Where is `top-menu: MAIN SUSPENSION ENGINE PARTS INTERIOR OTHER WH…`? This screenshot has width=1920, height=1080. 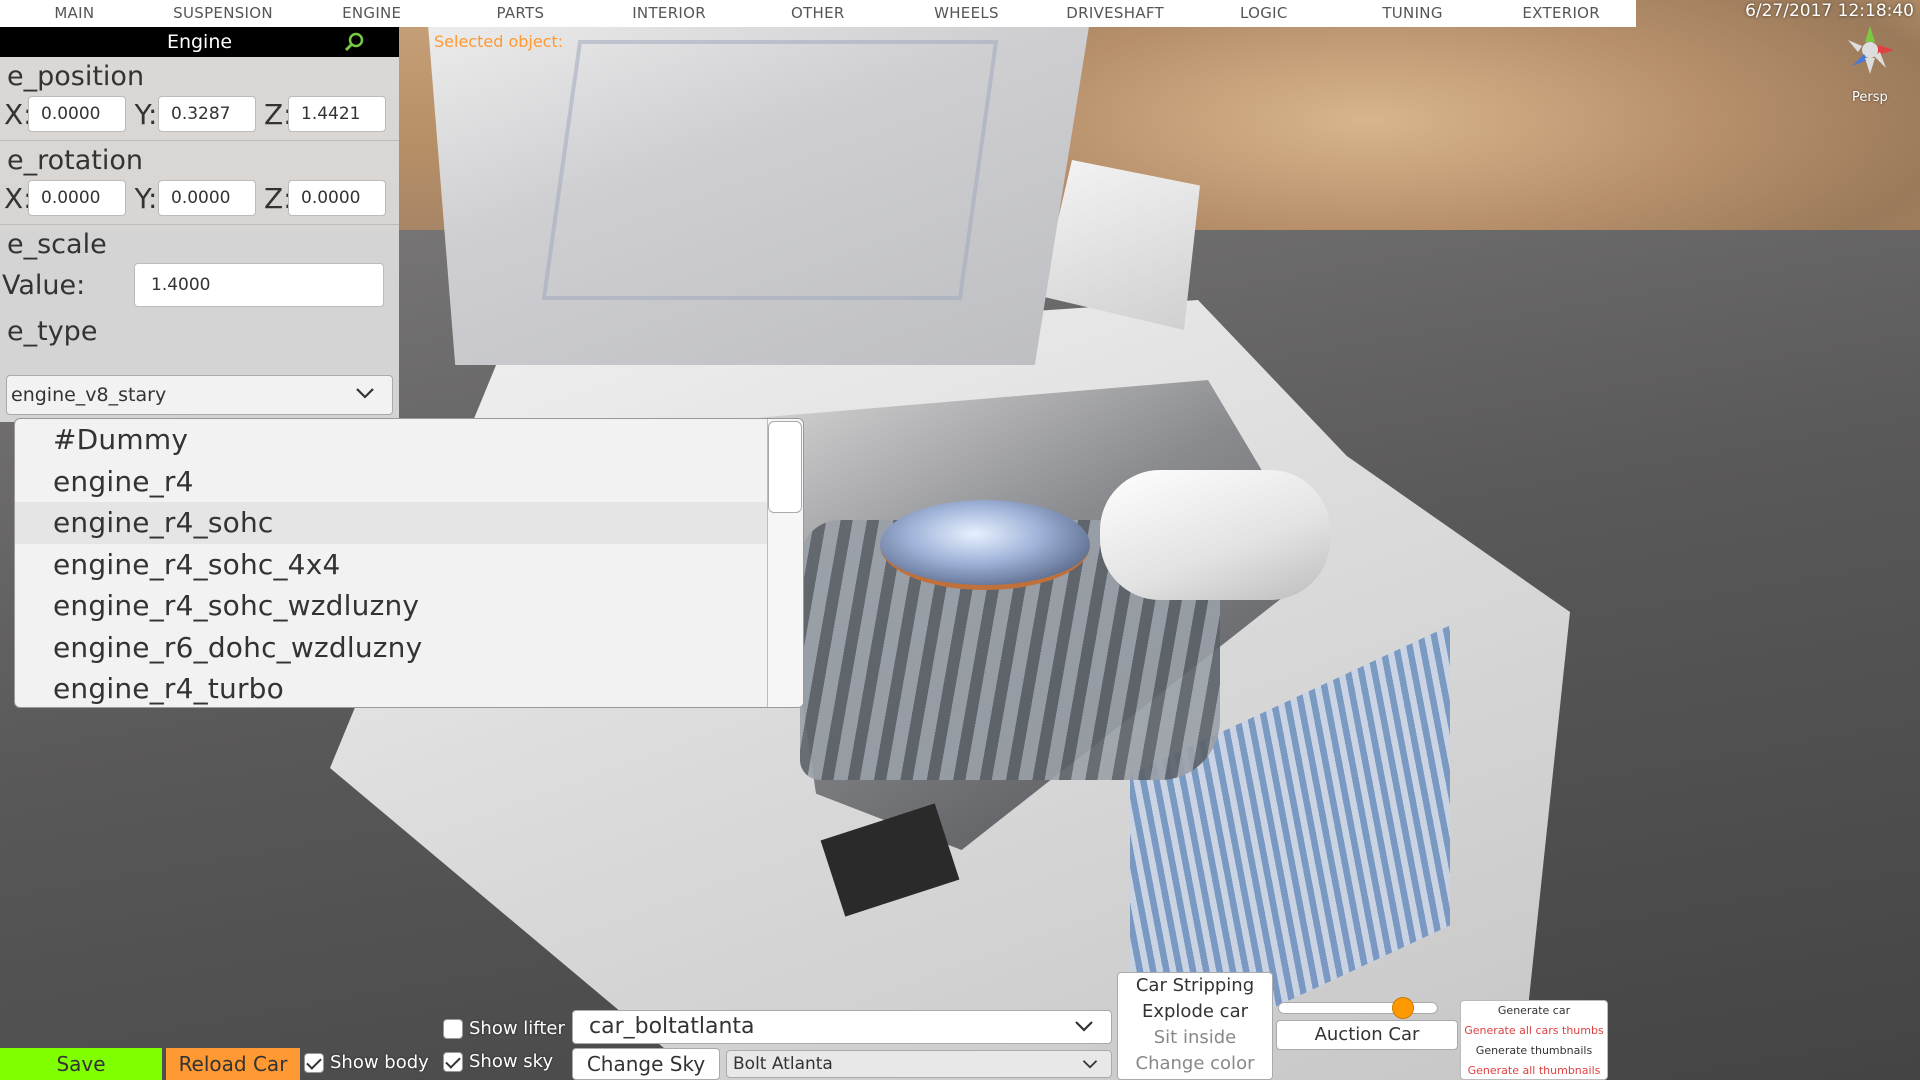 top-menu: MAIN SUSPENSION ENGINE PARTS INTERIOR OTHER WH… is located at coordinates (818, 13).